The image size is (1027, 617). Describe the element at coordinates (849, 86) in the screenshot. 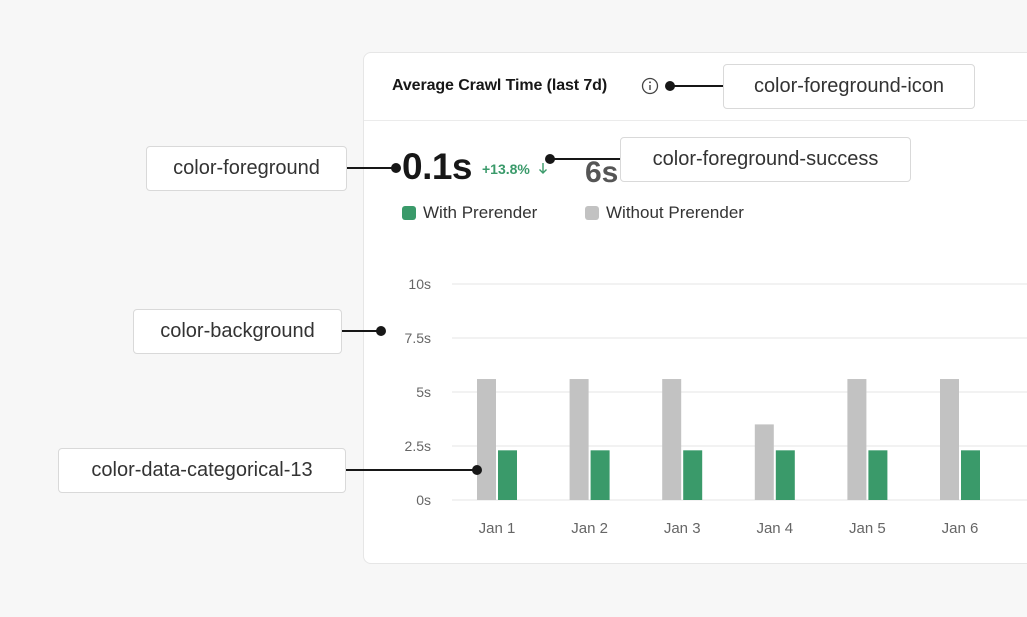

I see `annotation-label-icon: color-foreground-icon` at that location.